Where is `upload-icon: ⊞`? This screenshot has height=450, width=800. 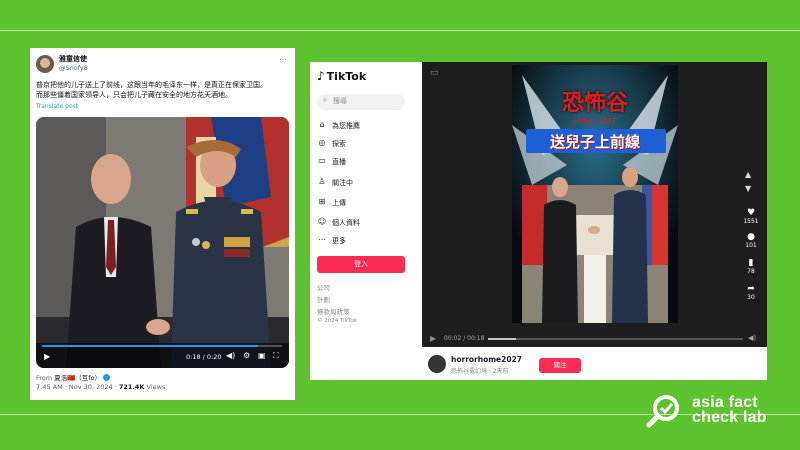 upload-icon: ⊞ is located at coordinates (322, 201).